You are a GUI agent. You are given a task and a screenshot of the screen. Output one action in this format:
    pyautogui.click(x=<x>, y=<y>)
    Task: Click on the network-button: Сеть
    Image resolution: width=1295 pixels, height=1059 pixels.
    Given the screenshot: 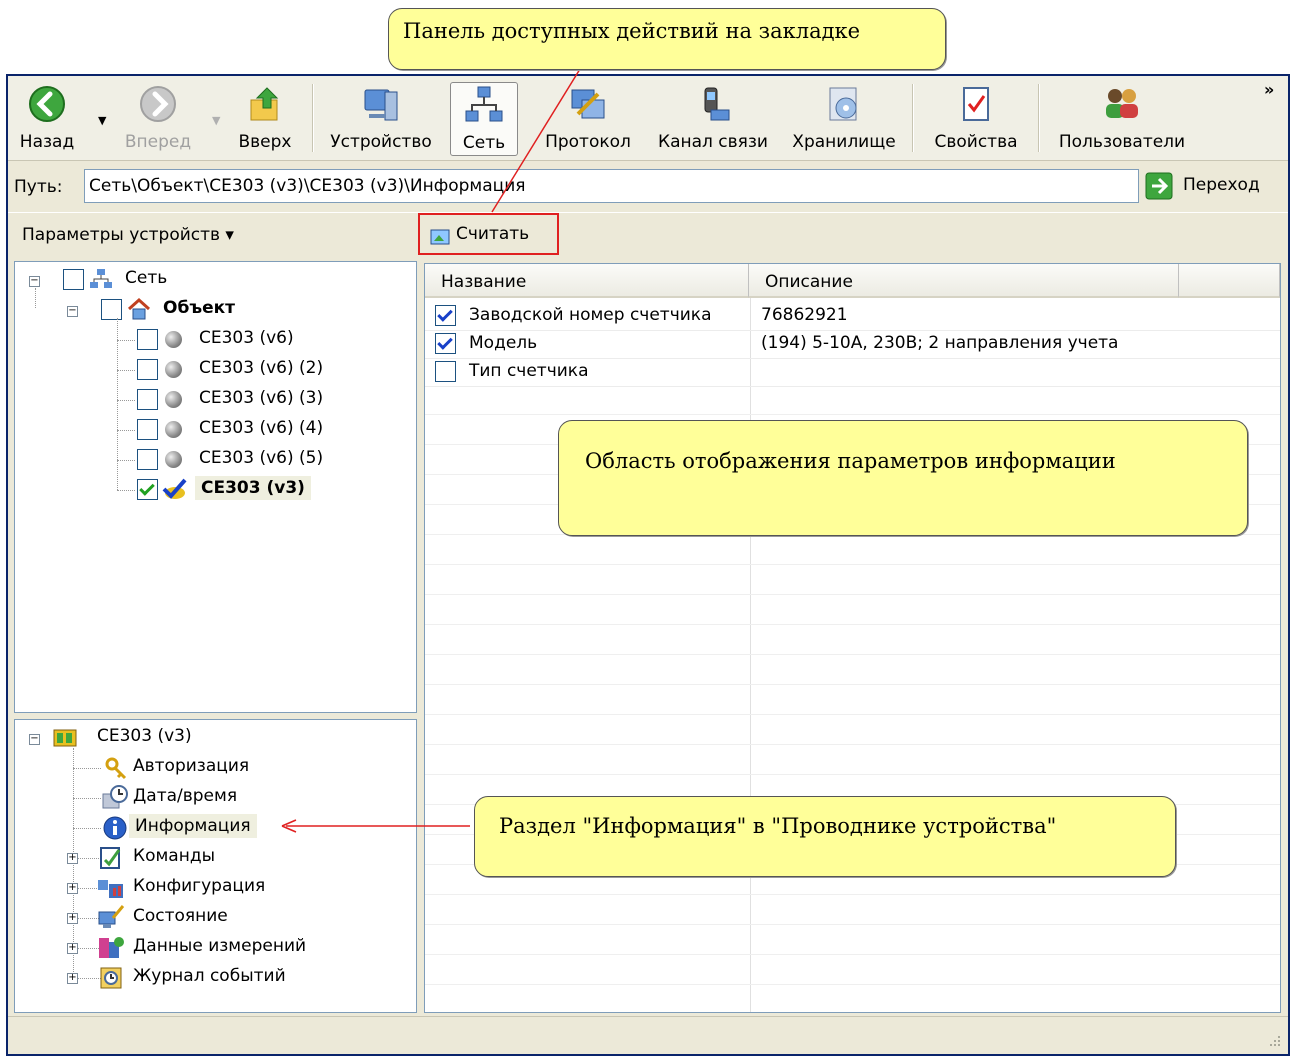 What is the action you would take?
    pyautogui.click(x=484, y=119)
    